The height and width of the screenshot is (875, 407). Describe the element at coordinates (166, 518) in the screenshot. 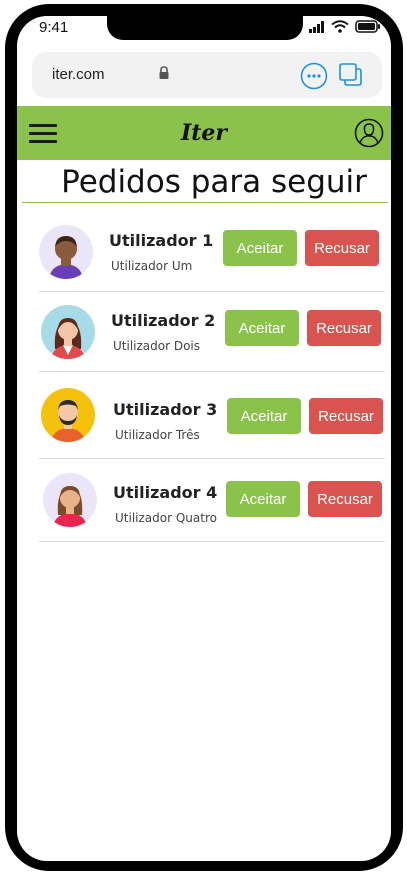

I see `user-subtitle: Utilizador Quatro` at that location.